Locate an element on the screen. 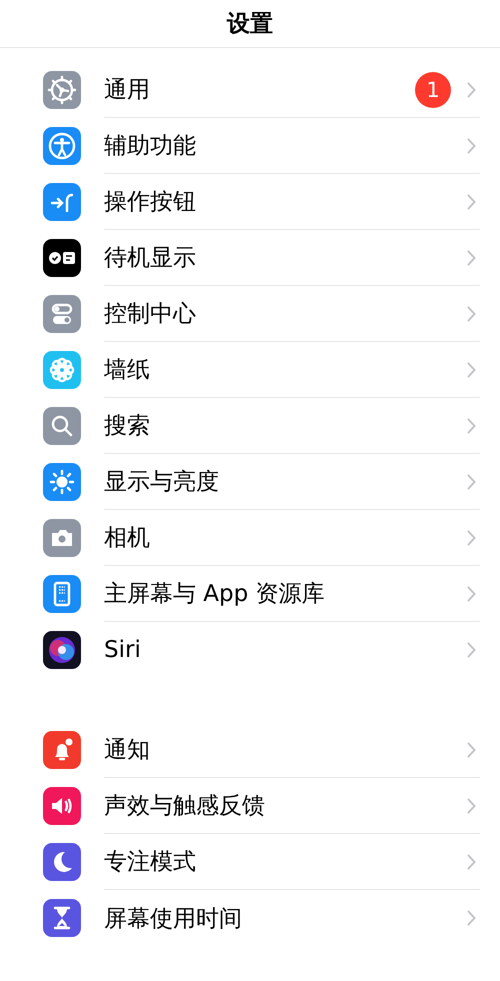 This screenshot has width=500, height=981. settings-row: Siri is located at coordinates (250, 650).